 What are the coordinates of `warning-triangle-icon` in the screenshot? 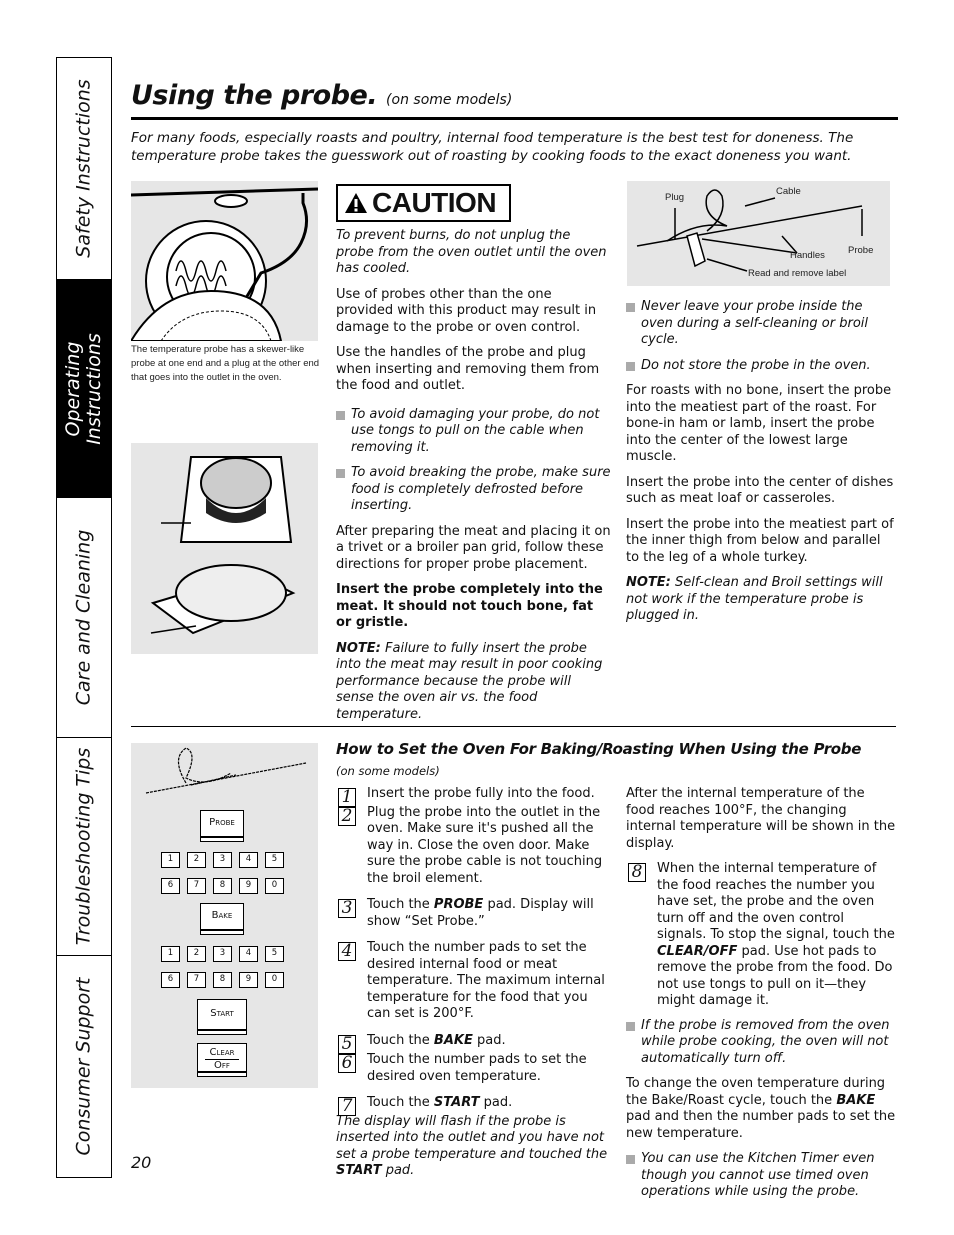 It's located at (356, 203).